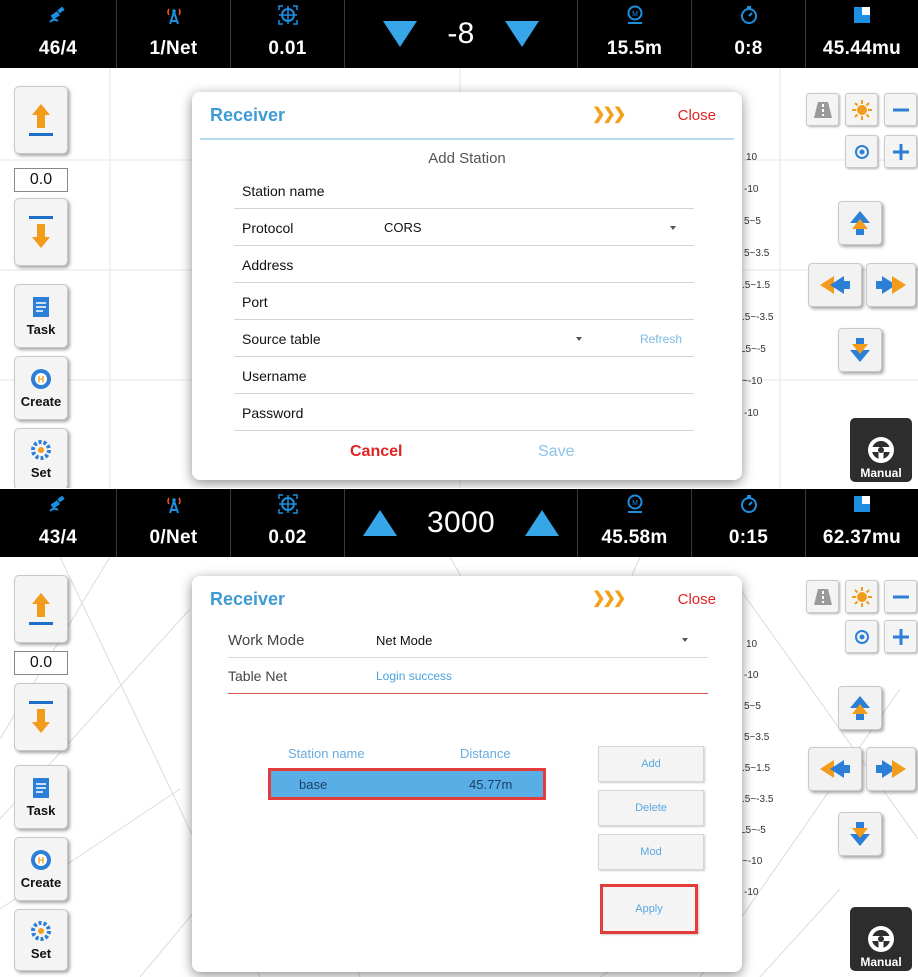 The height and width of the screenshot is (977, 918). I want to click on add-button: Add, so click(651, 764).